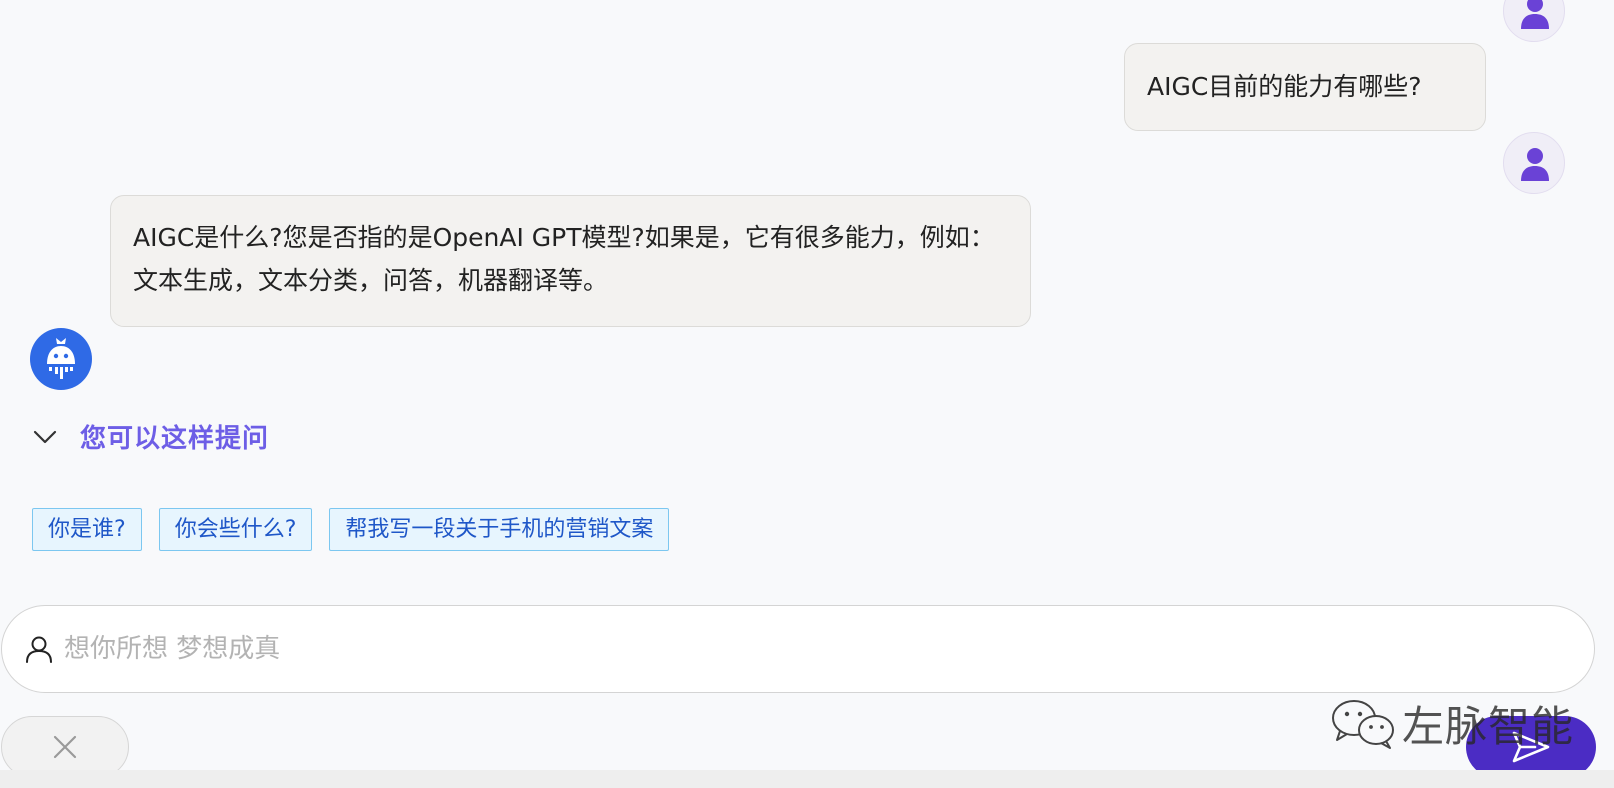 The width and height of the screenshot is (1614, 788). I want to click on robot-icon, so click(61, 358).